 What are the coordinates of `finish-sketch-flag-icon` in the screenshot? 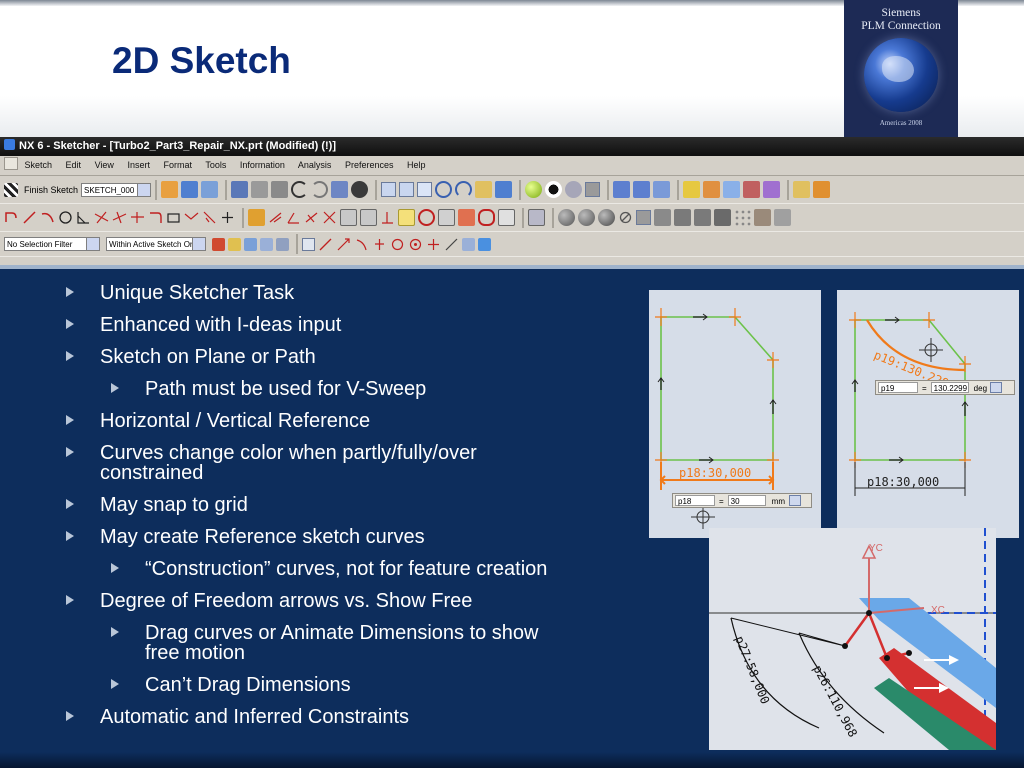 It's located at (11, 189).